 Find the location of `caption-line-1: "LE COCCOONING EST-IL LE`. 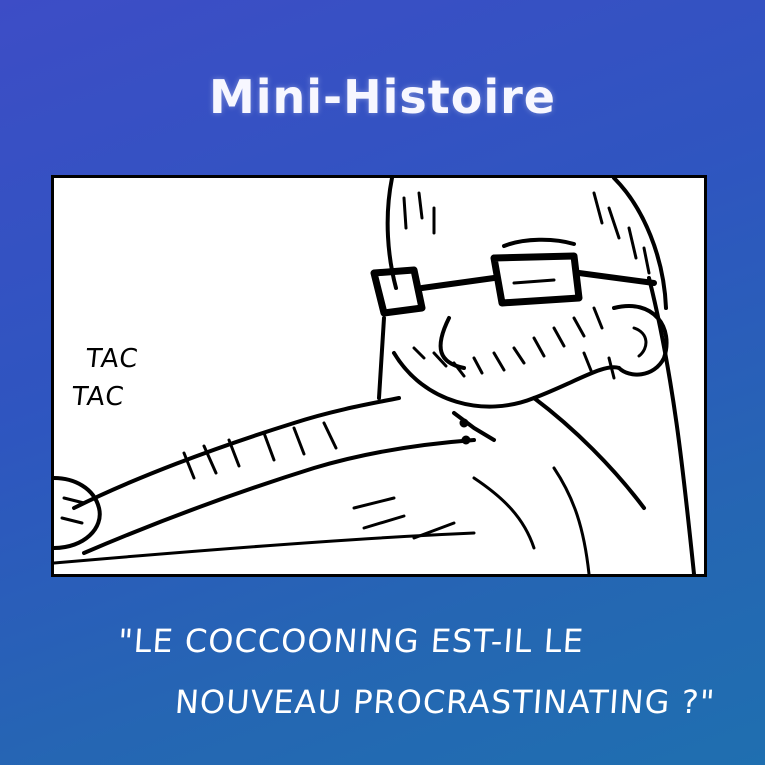

caption-line-1: "LE COCCOONING EST-IL LE is located at coordinates (351, 641).